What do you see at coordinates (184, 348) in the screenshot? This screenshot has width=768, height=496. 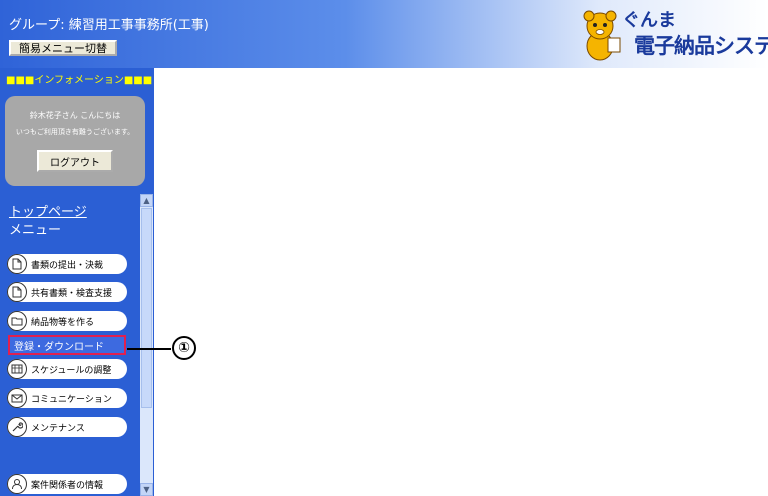 I see `annotation-number-badge: ①` at bounding box center [184, 348].